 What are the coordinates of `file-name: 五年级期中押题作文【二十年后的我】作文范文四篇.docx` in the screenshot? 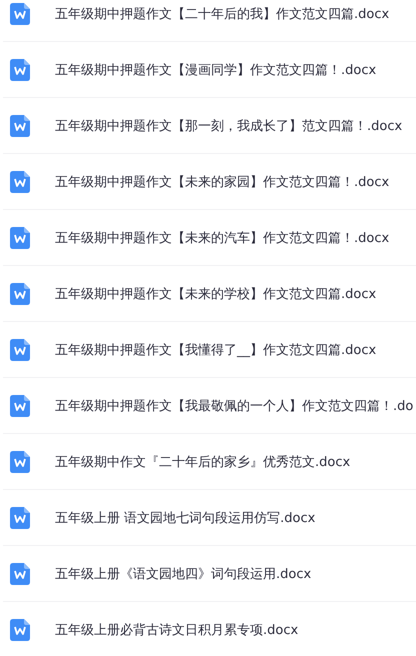 It's located at (222, 13).